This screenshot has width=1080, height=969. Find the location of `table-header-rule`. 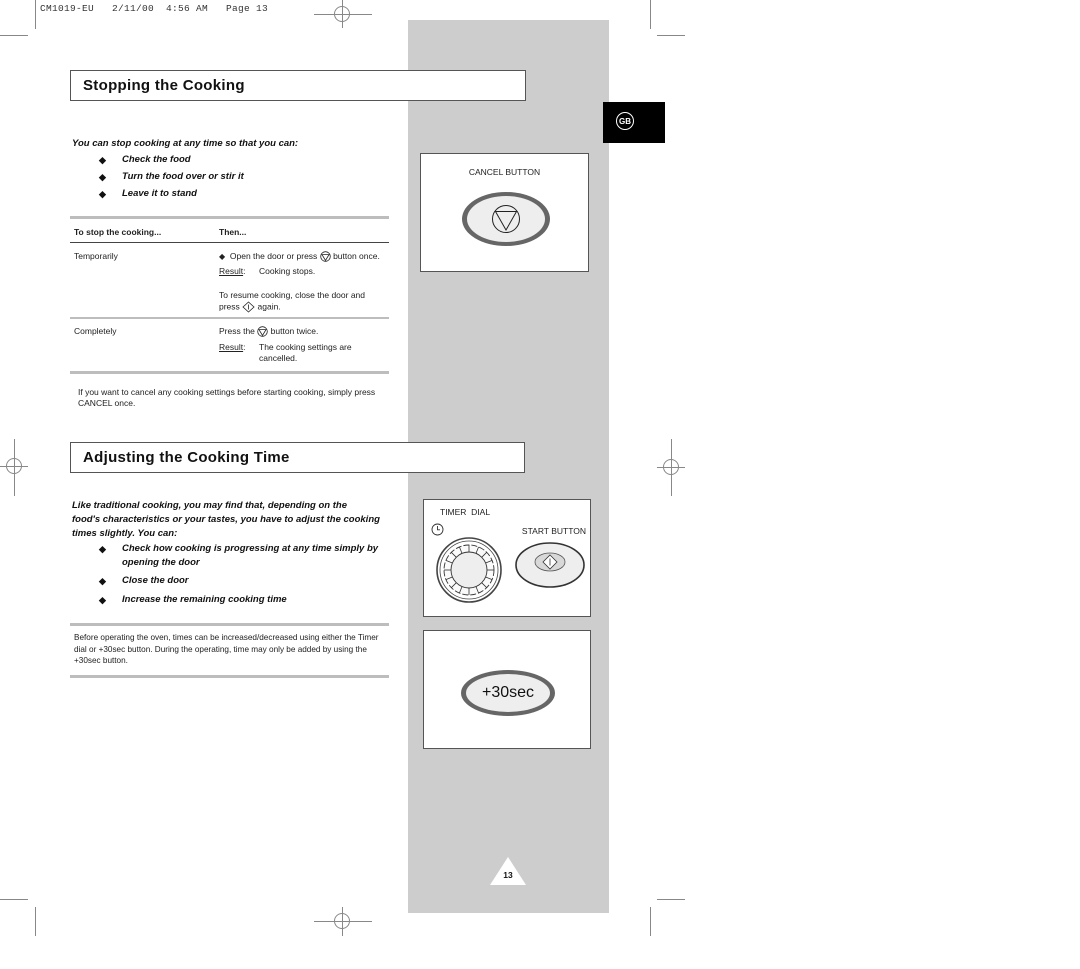

table-header-rule is located at coordinates (229, 242).